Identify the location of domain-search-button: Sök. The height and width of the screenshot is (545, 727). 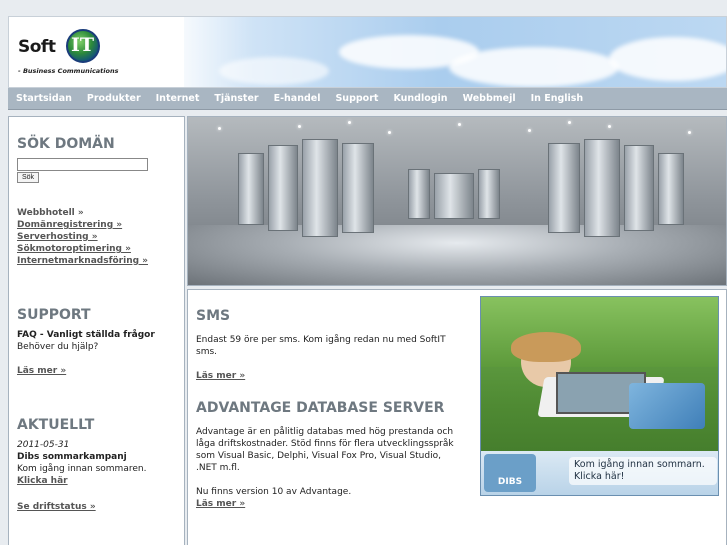
(28, 177).